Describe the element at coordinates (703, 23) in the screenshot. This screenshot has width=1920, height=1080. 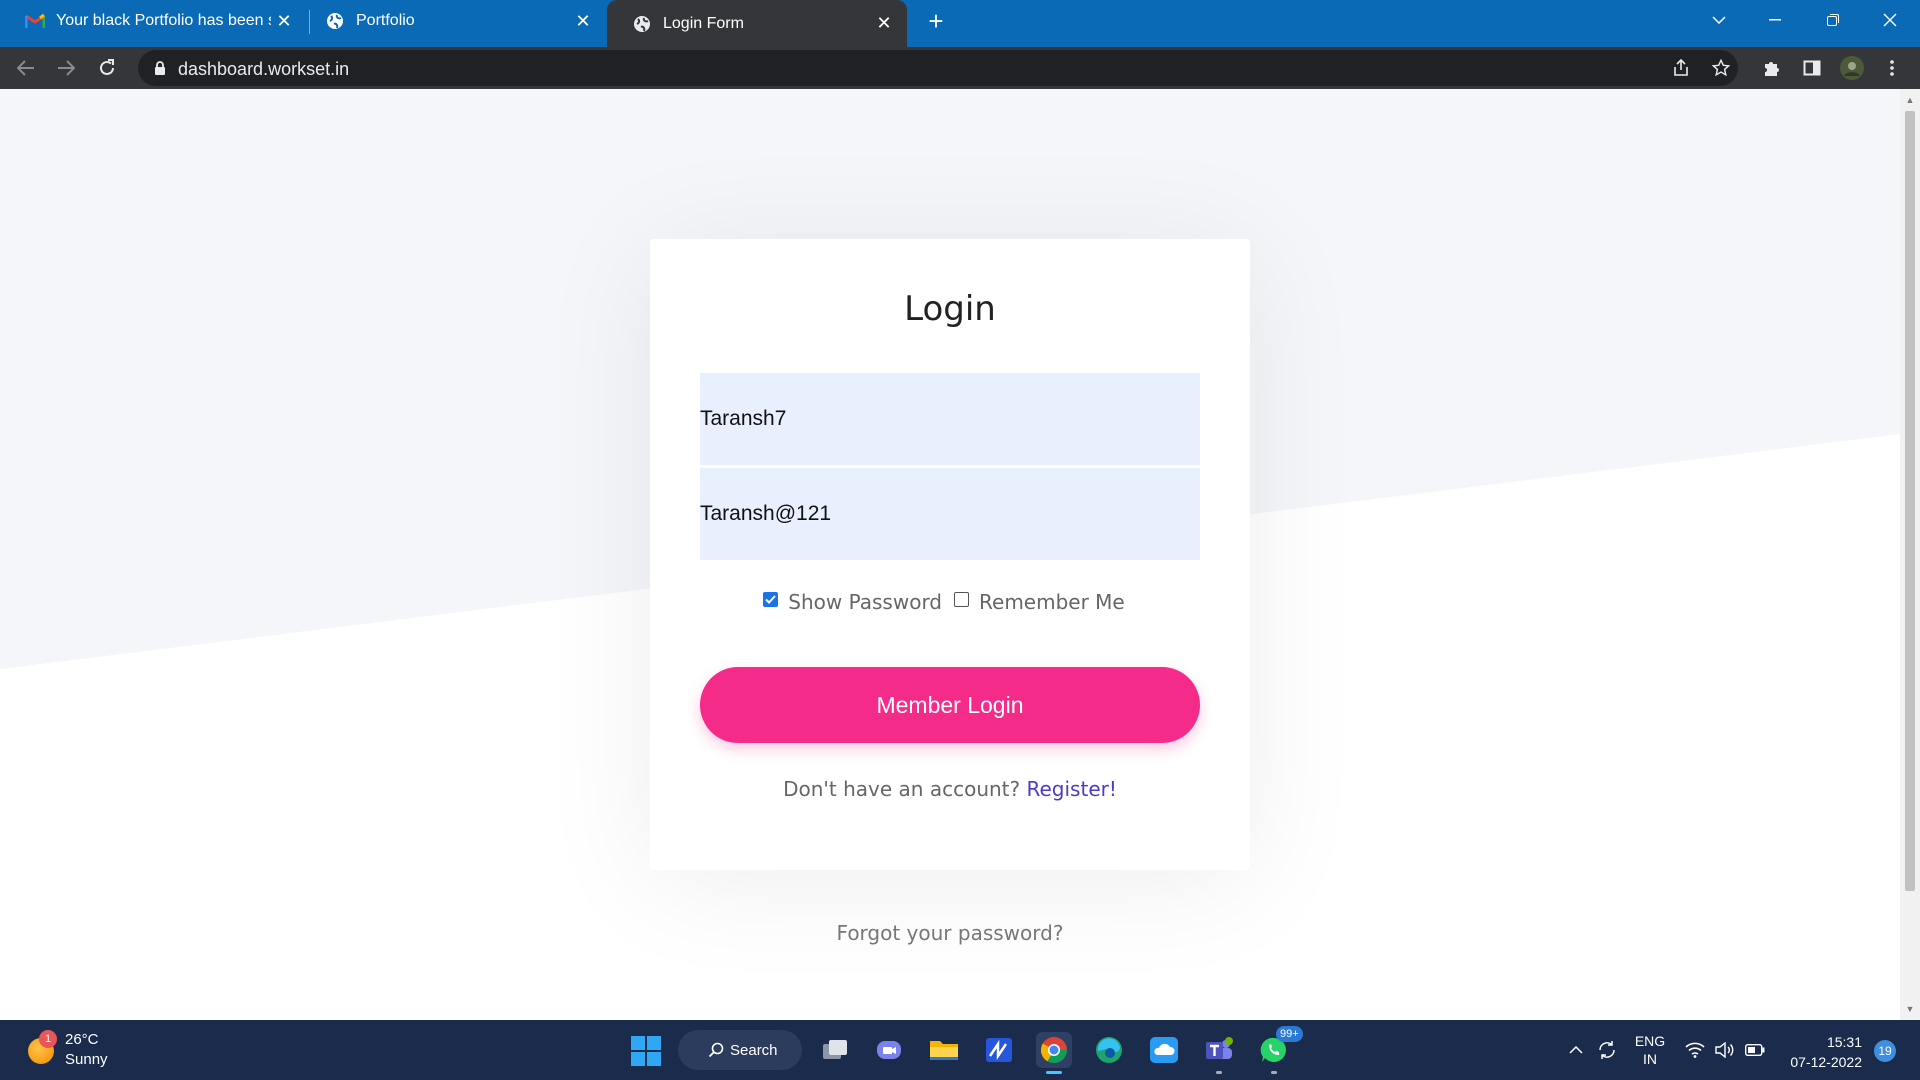
I see `tab-title: Login Form` at that location.